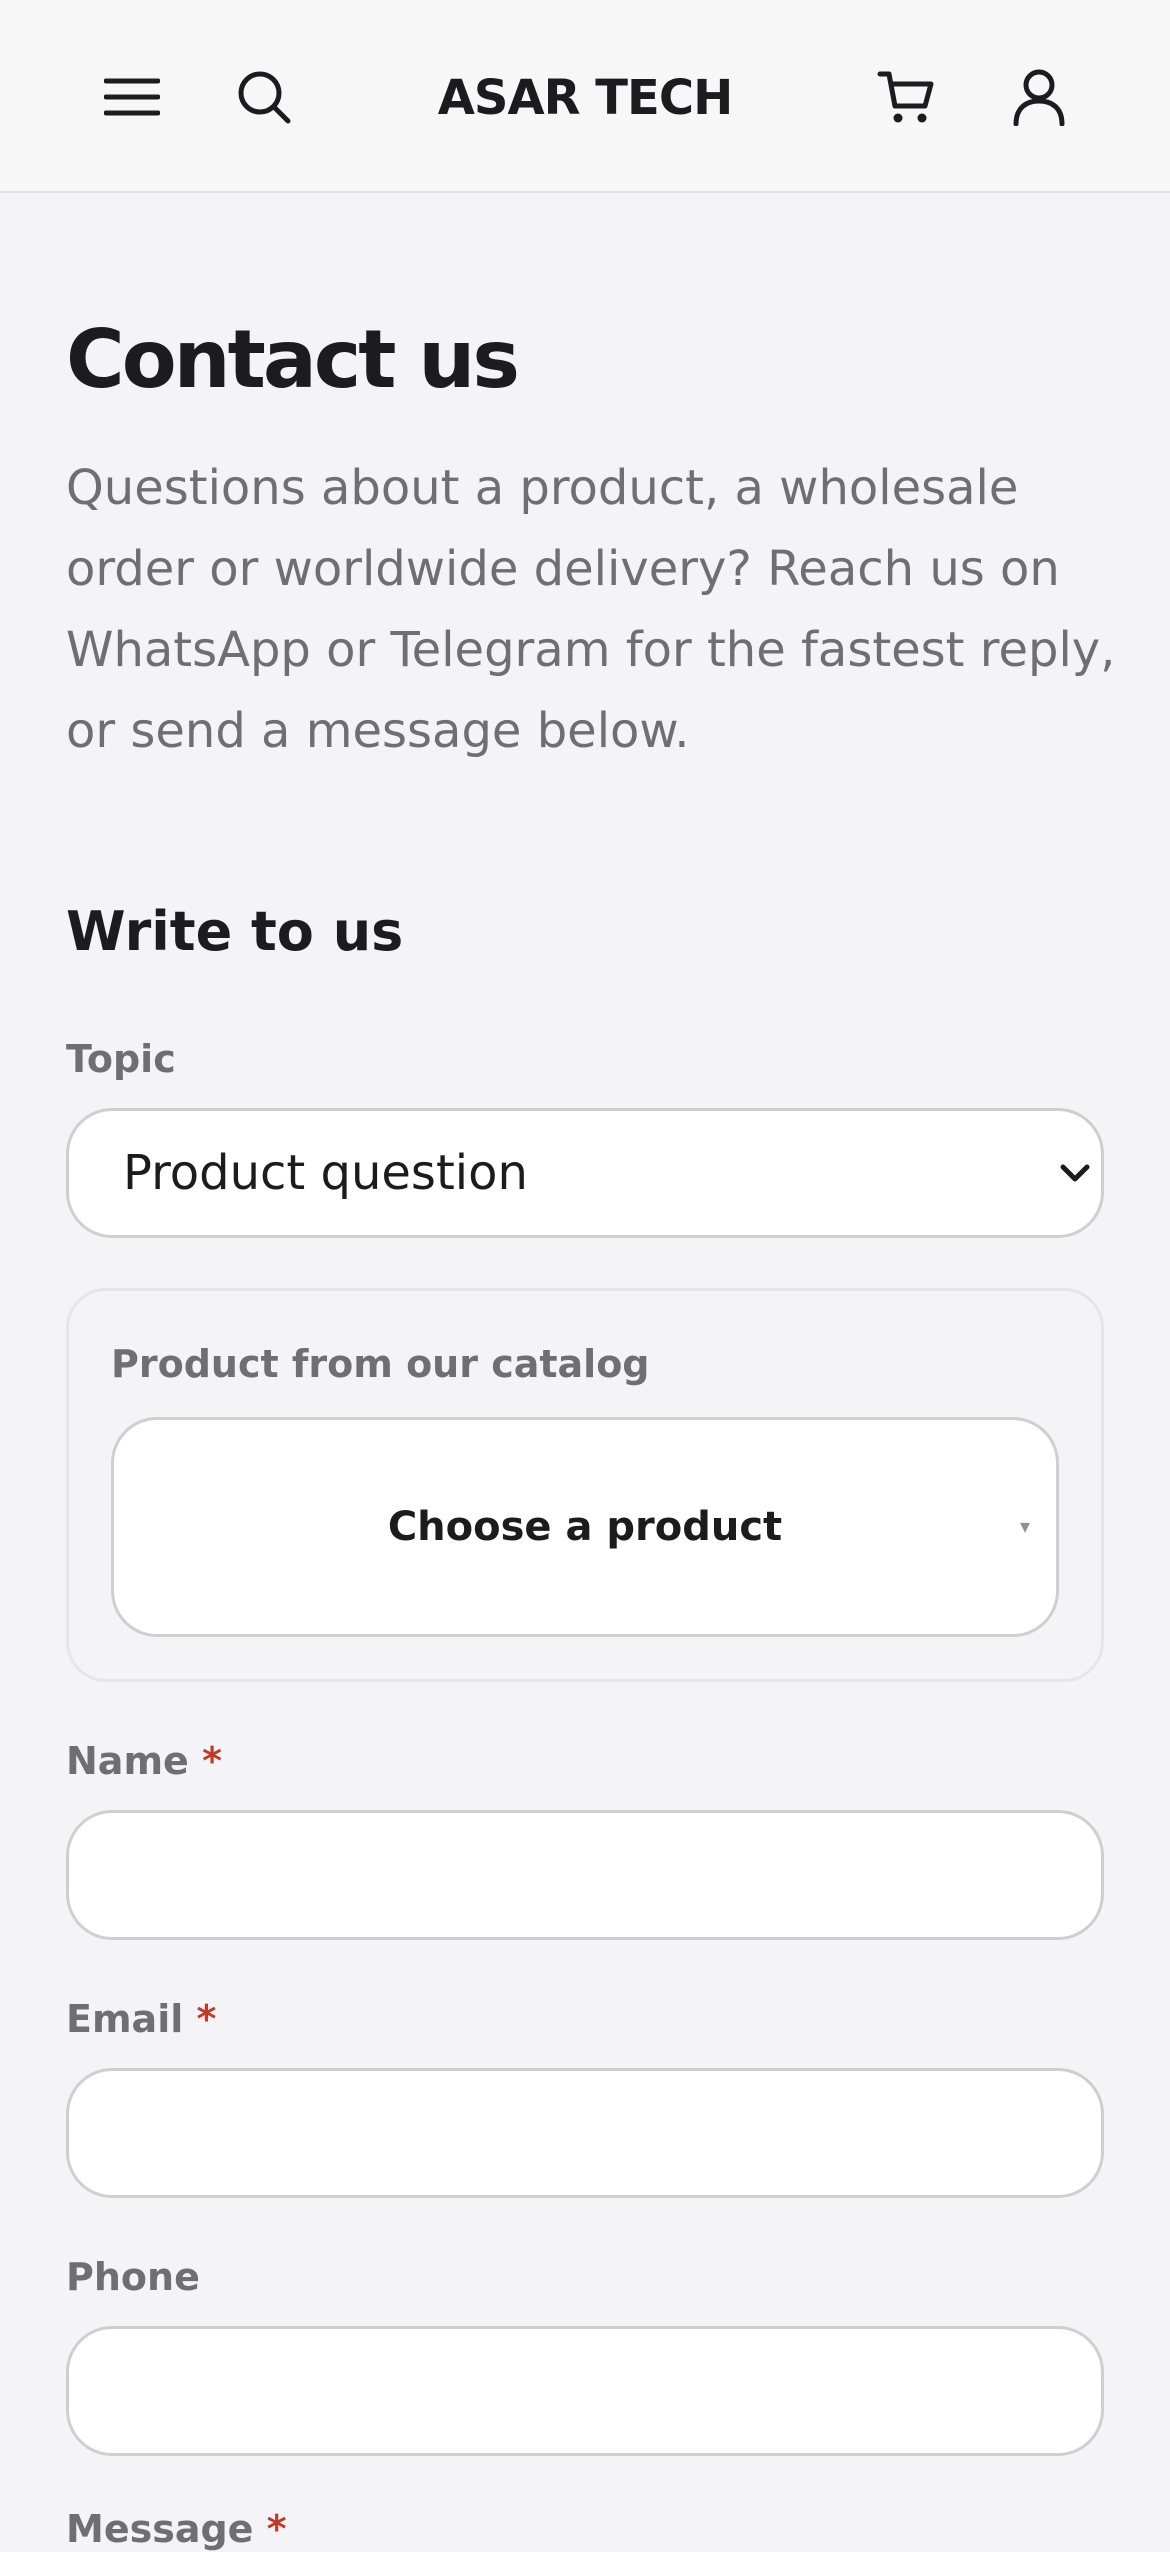  I want to click on topic-select: Product question, so click(585, 1173).